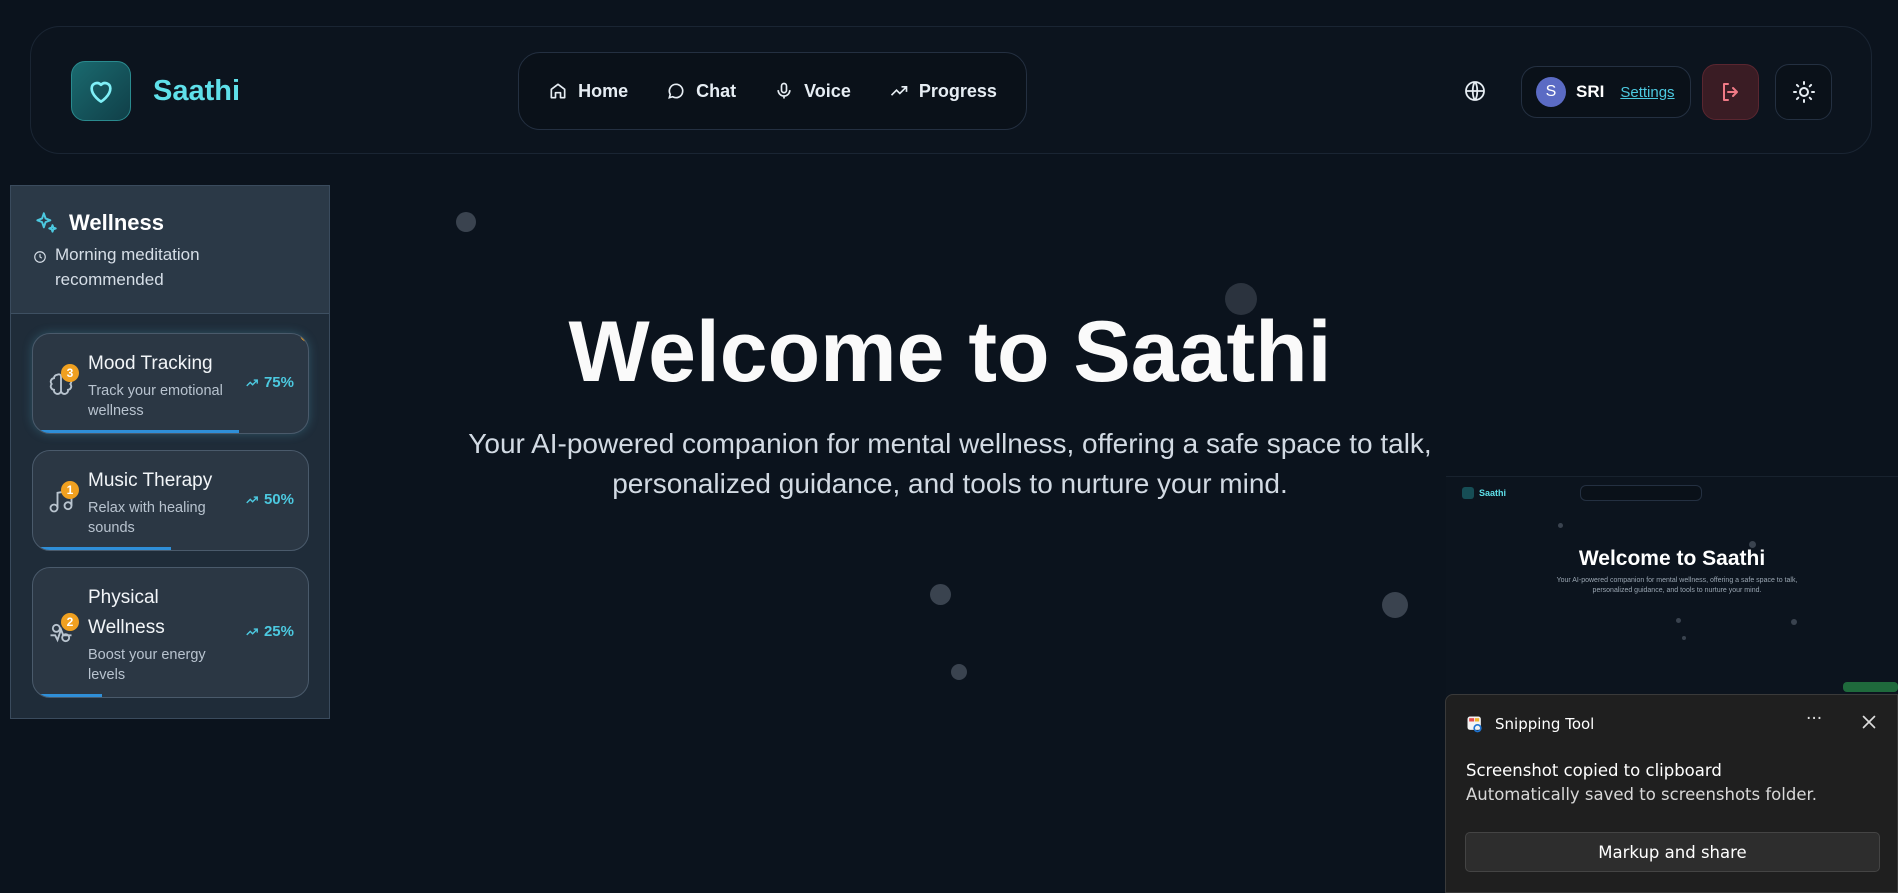 The height and width of the screenshot is (893, 1898). I want to click on nav-chat: Chat, so click(701, 91).